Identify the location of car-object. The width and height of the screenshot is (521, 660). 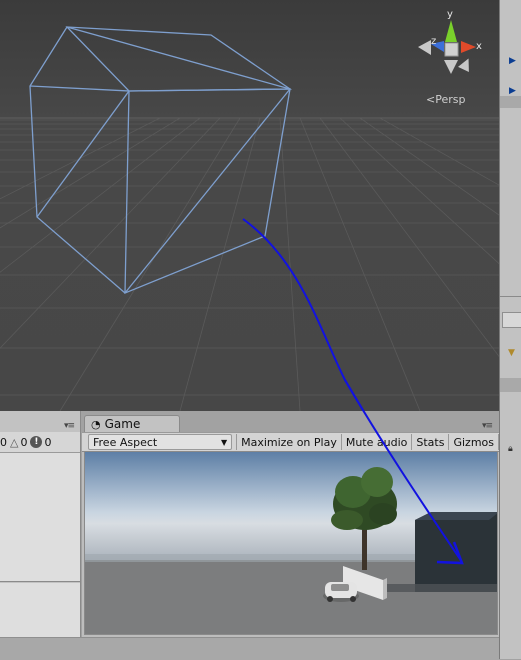
(341, 592).